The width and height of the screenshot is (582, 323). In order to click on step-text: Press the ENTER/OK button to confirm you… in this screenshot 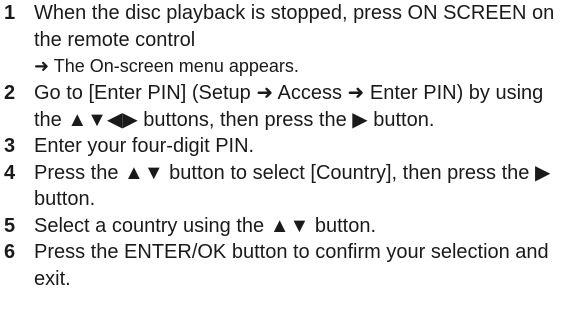, I will do `click(291, 265)`.